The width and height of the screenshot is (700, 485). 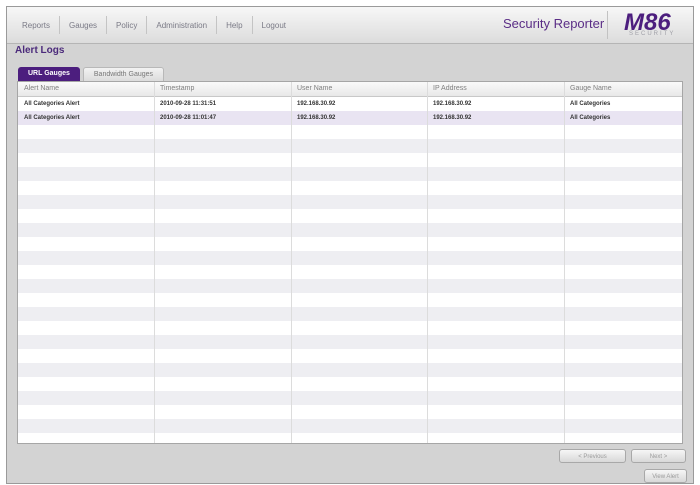 I want to click on tab-url-gauges: URL Gauges, so click(x=49, y=74).